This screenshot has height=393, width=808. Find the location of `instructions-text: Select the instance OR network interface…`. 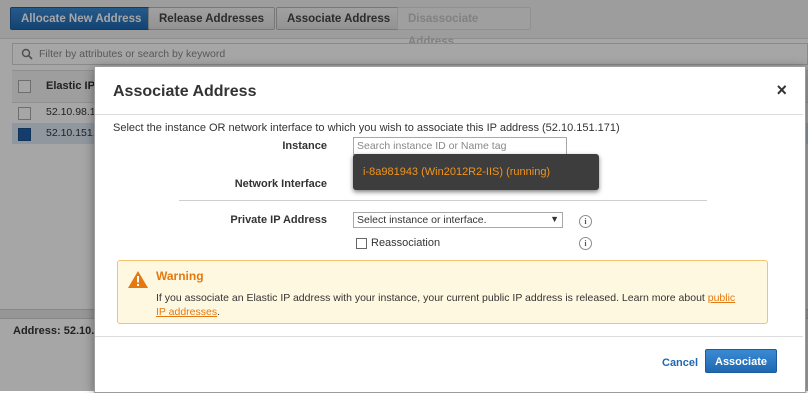

instructions-text: Select the instance OR network interface… is located at coordinates (366, 128).